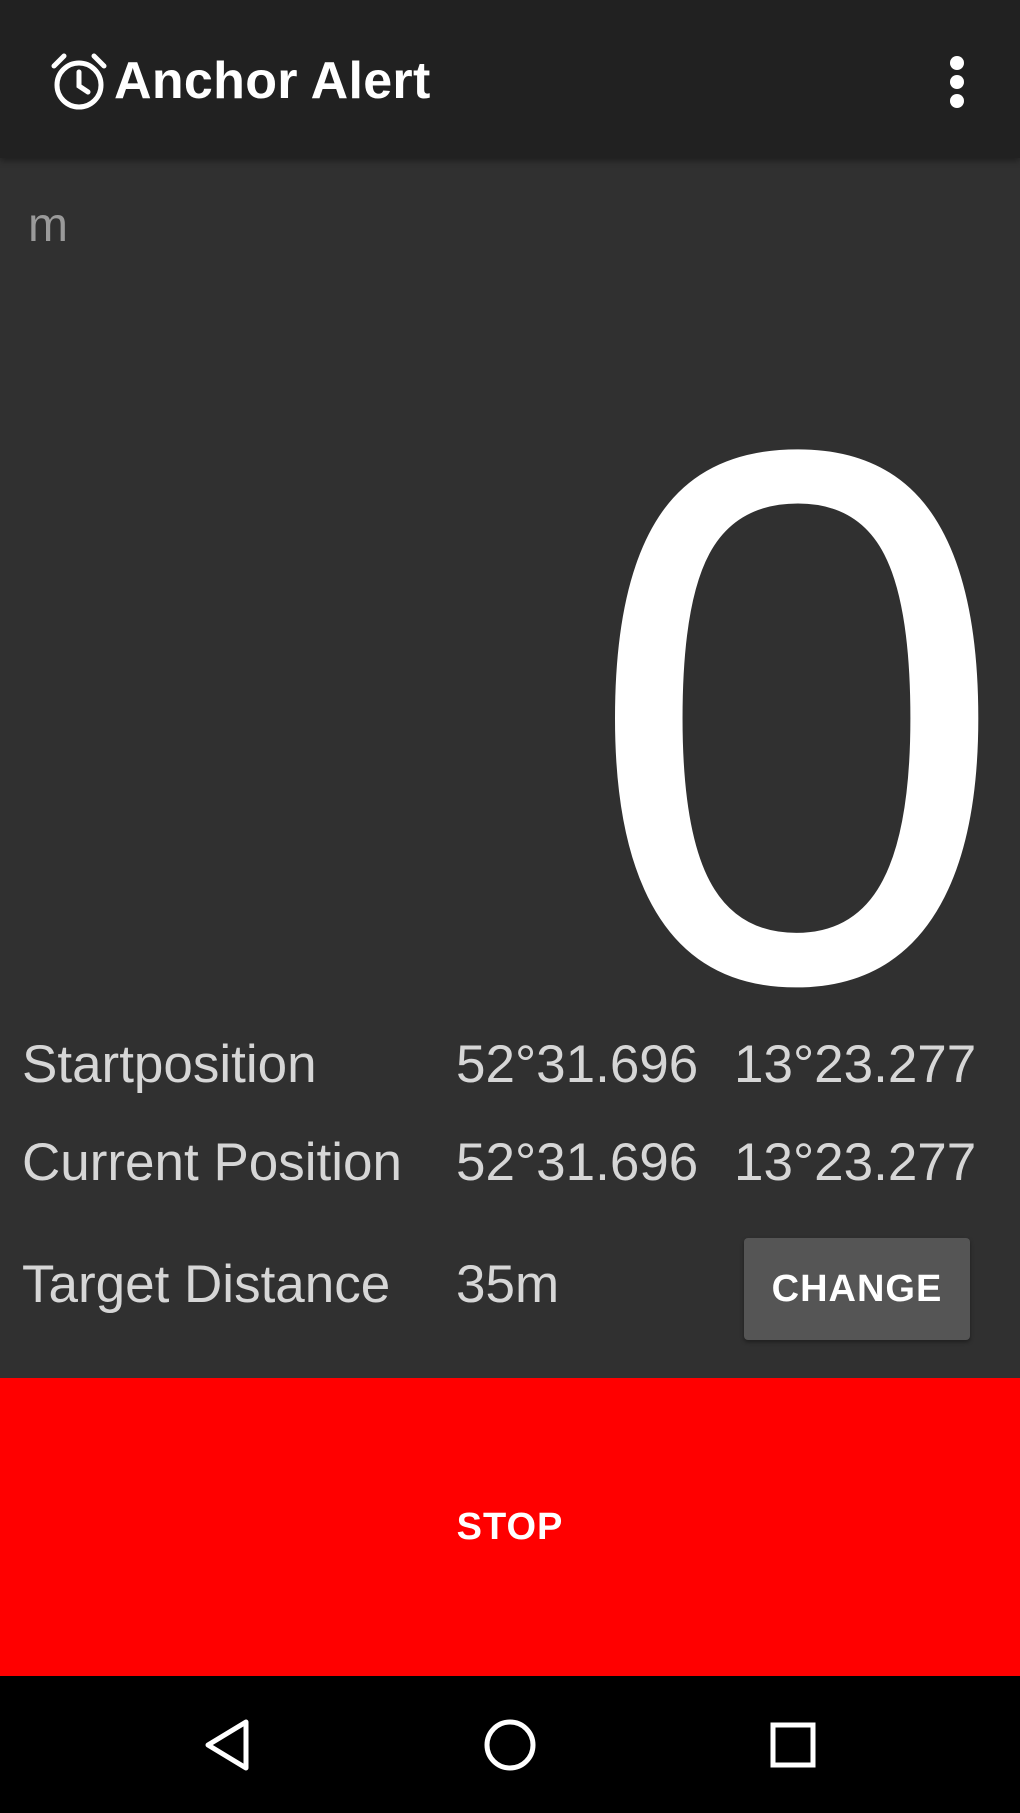 This screenshot has height=1813, width=1020. What do you see at coordinates (958, 81) in the screenshot?
I see `more-vert-icon` at bounding box center [958, 81].